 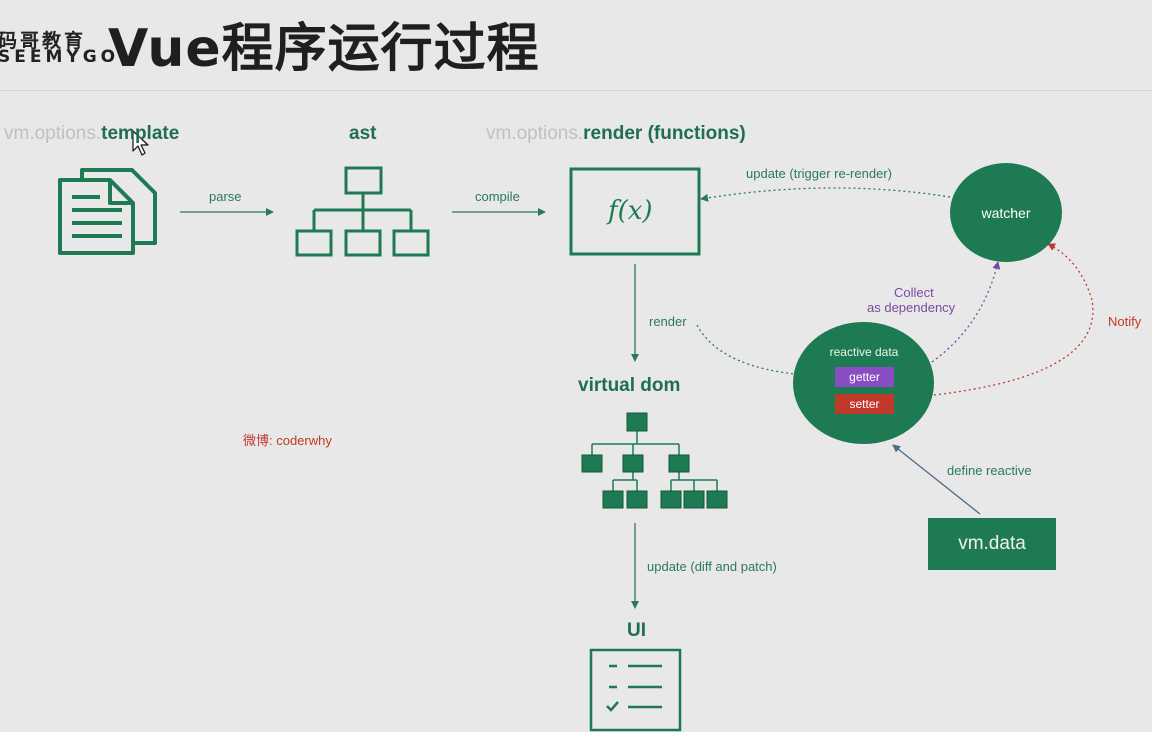 What do you see at coordinates (864, 352) in the screenshot?
I see `reactive-data-label: reactive data` at bounding box center [864, 352].